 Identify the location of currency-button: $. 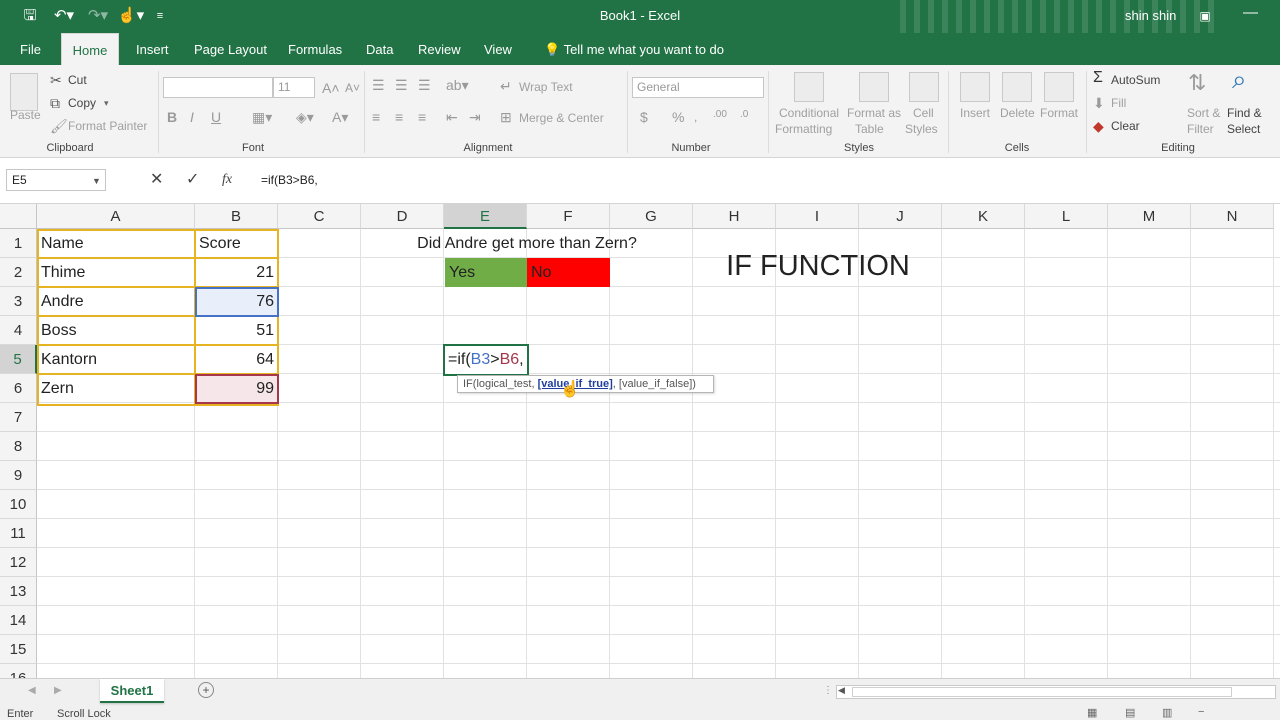
(644, 117).